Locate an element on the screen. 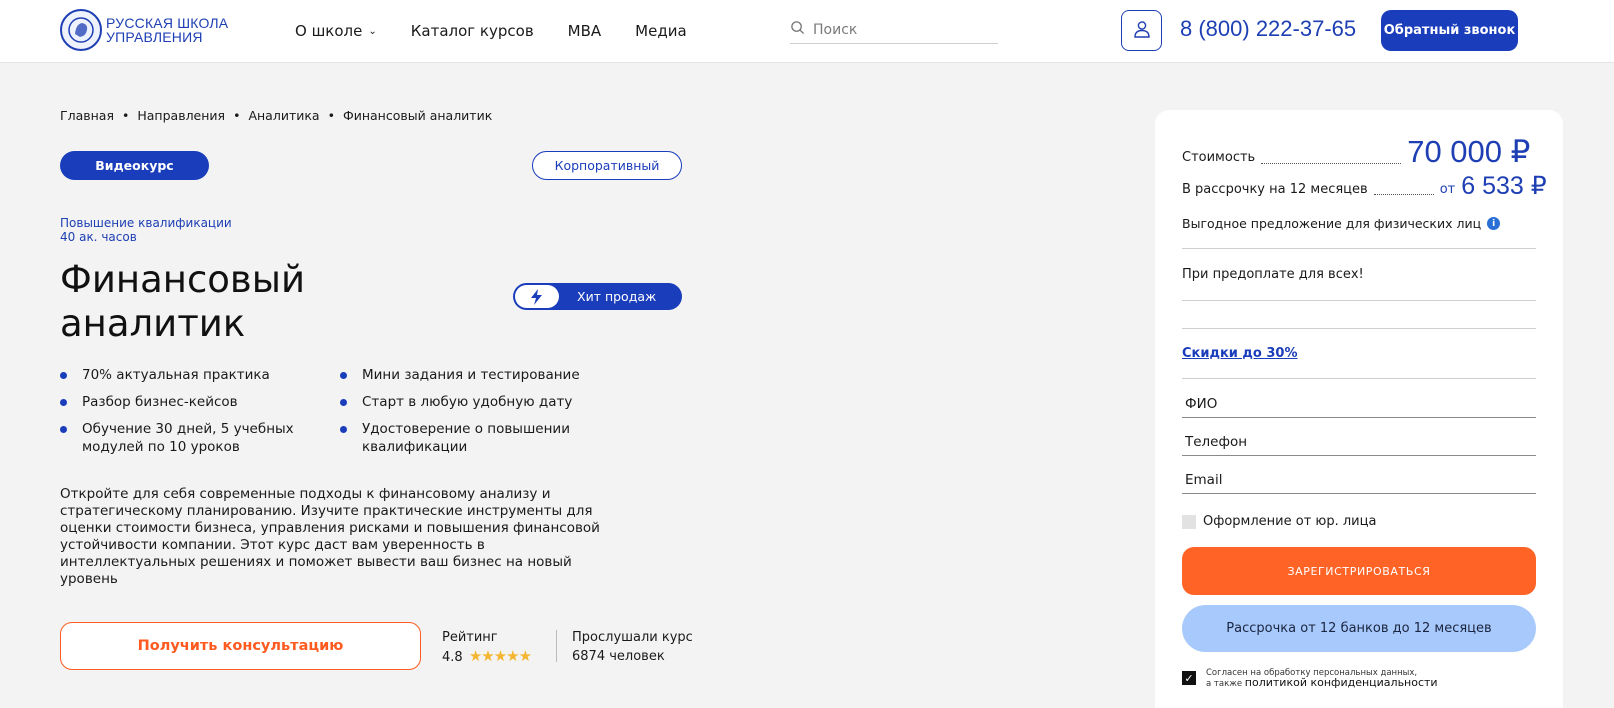 This screenshot has width=1614, height=708. rating-block: Рейтинг 4.8 ★★★★★ is located at coordinates (487, 647).